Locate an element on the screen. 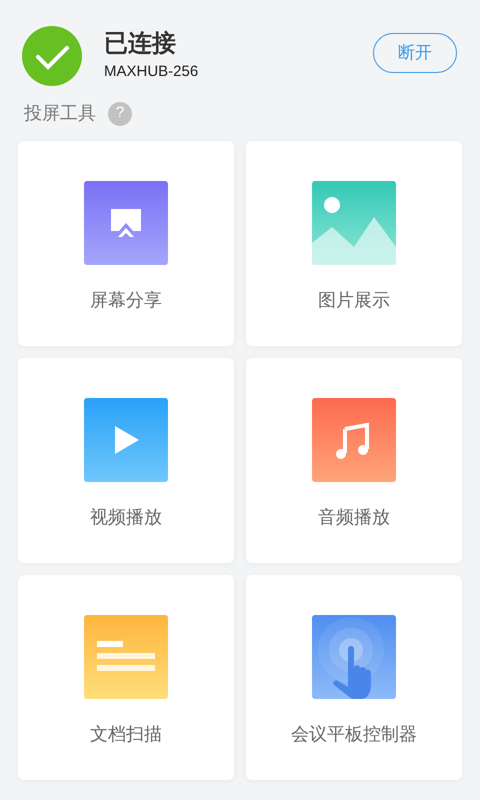  tool-card: 屏幕分享 is located at coordinates (126, 243).